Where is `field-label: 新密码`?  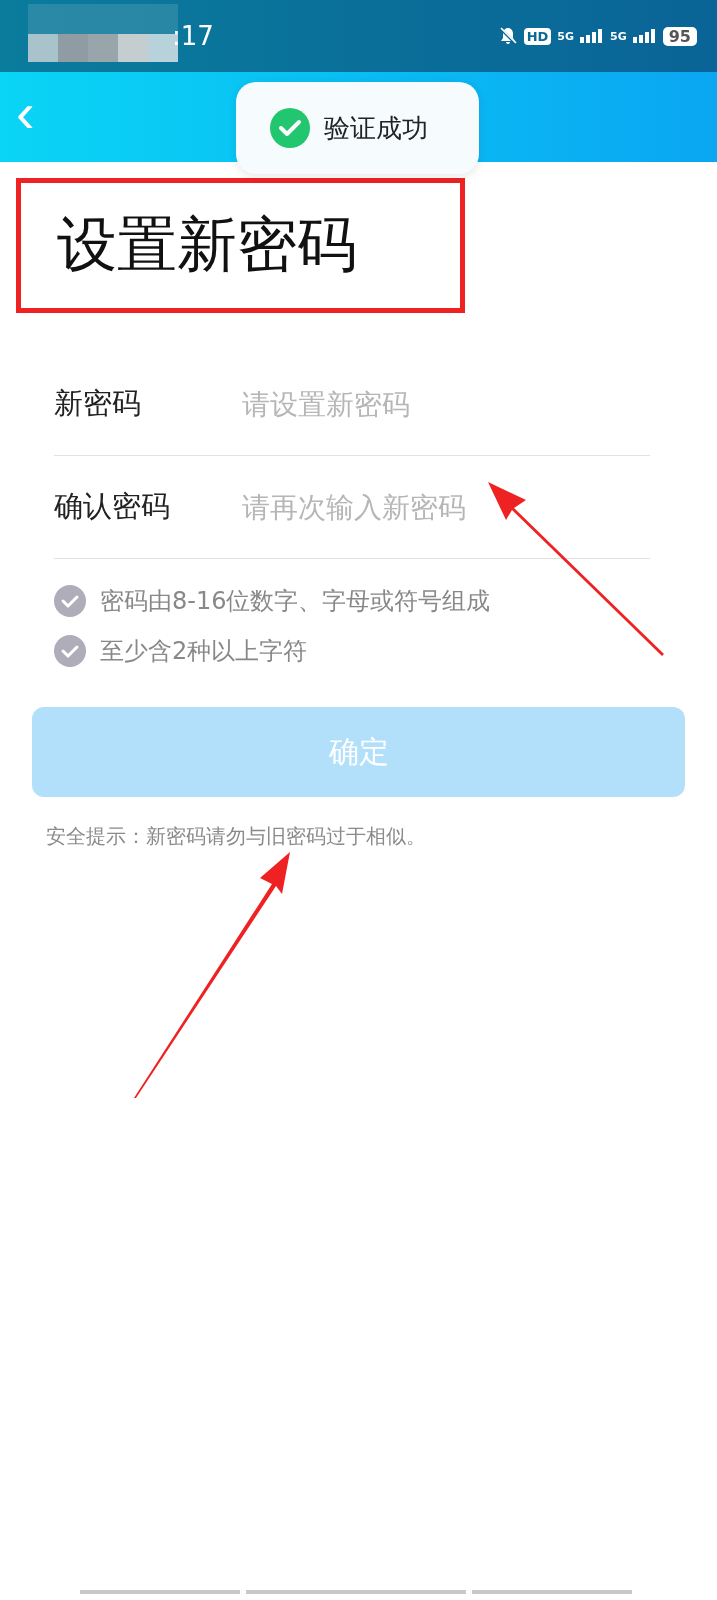
field-label: 新密码 is located at coordinates (98, 403).